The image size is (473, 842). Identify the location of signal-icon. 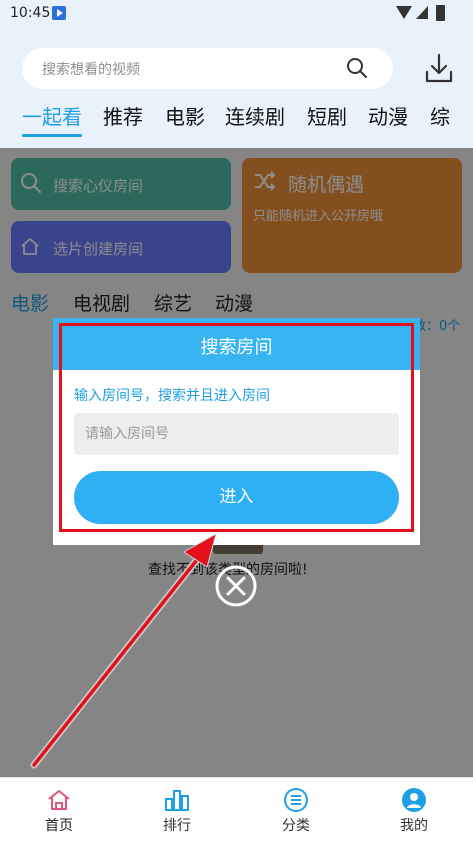
(422, 12).